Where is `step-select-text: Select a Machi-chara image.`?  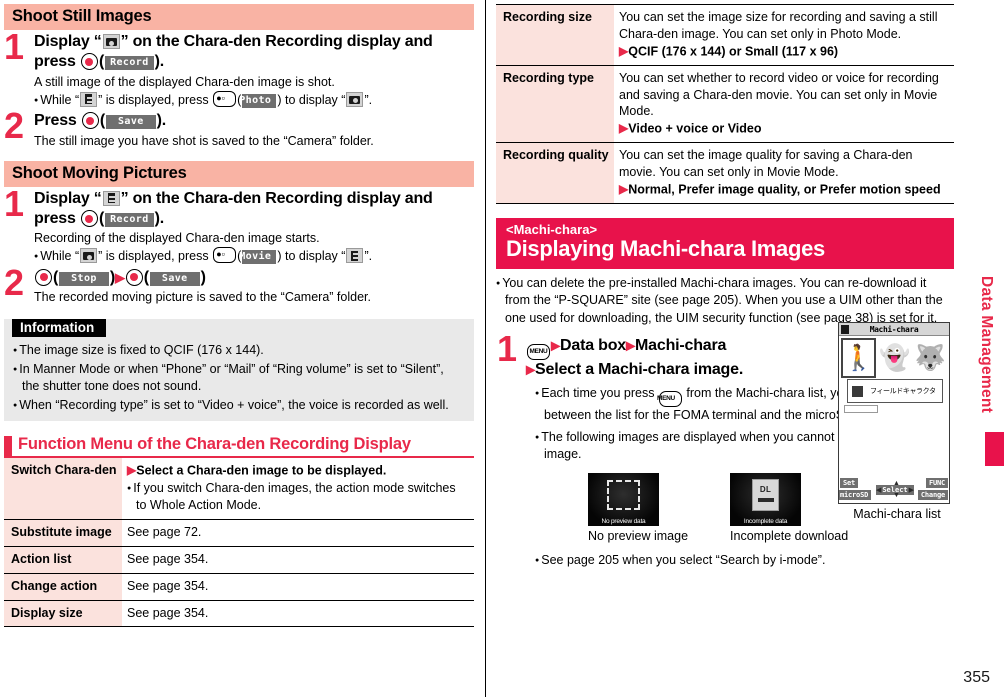
step-select-text: Select a Machi-chara image. is located at coordinates (639, 369).